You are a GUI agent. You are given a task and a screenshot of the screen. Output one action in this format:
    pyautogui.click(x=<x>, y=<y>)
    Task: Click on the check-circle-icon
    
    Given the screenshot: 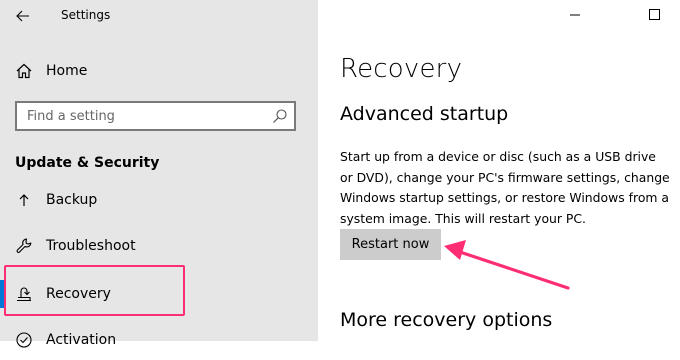 What is the action you would take?
    pyautogui.click(x=24, y=340)
    